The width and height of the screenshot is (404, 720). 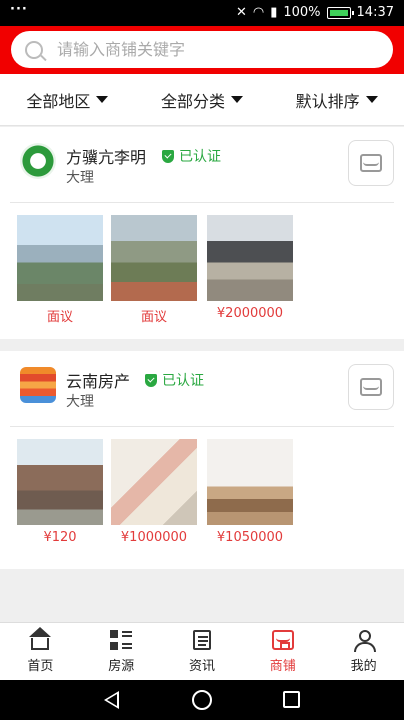 I want to click on filter-category: 全部分类, so click(x=202, y=99).